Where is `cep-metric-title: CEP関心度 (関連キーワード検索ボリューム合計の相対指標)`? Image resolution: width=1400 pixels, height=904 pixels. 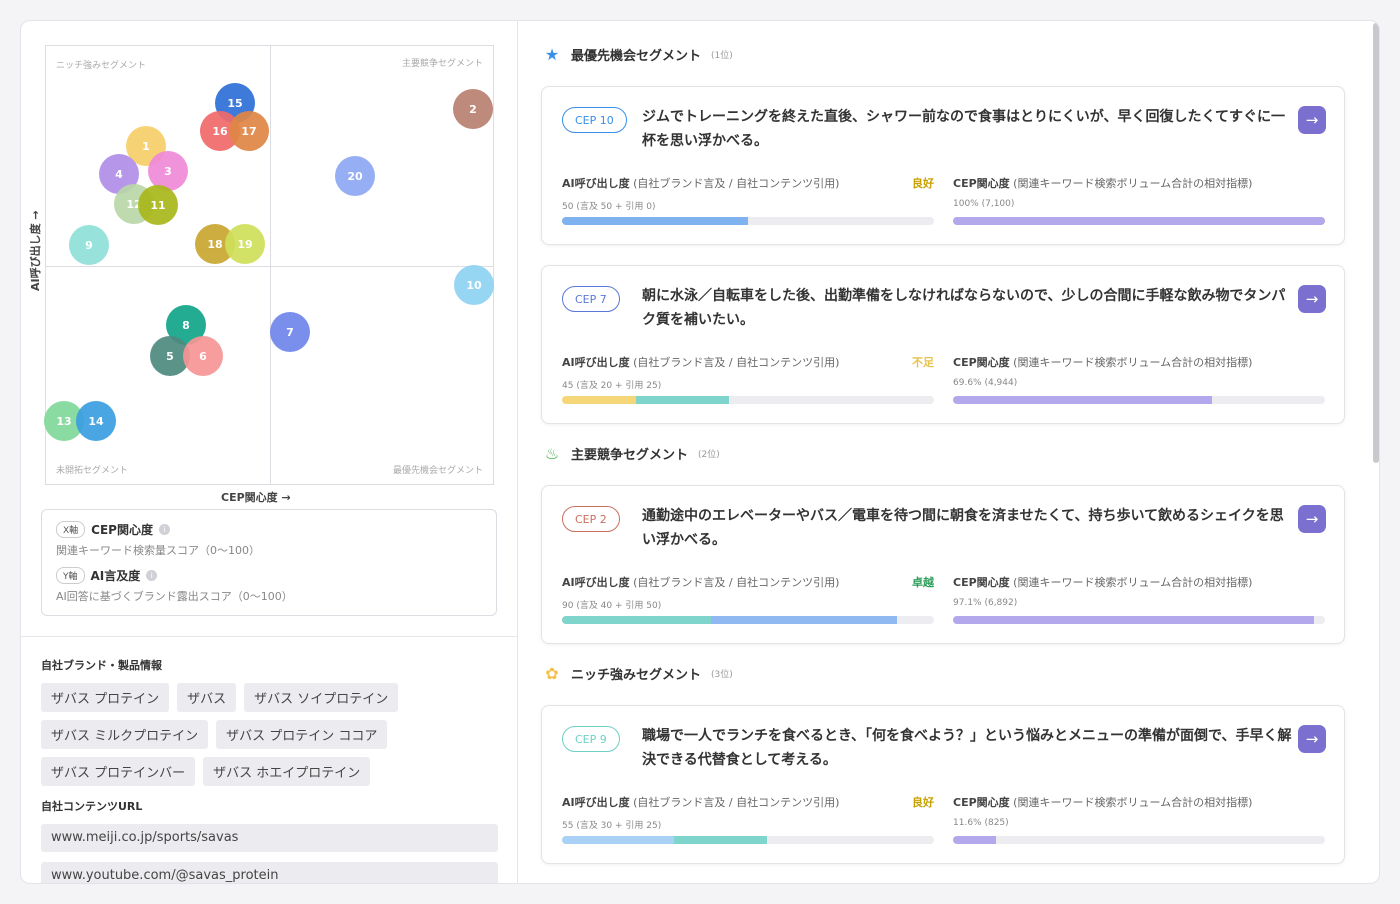 cep-metric-title: CEP関心度 (関連キーワード検索ボリューム合計の相対指標) is located at coordinates (1102, 183).